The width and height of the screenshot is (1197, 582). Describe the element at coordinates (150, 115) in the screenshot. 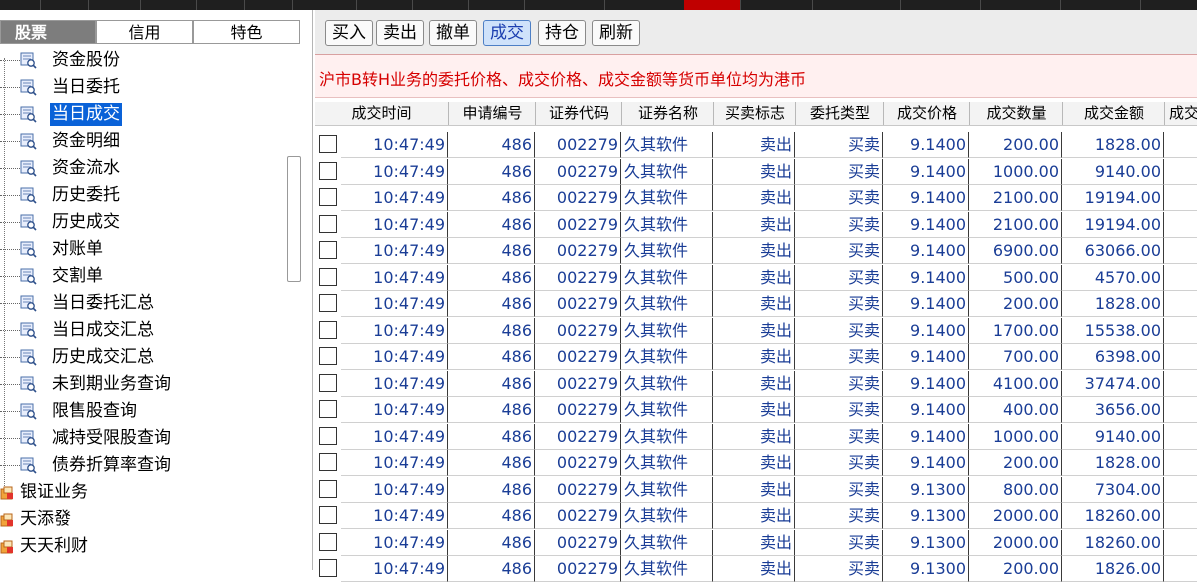

I see `tree-item: 当日成交` at that location.